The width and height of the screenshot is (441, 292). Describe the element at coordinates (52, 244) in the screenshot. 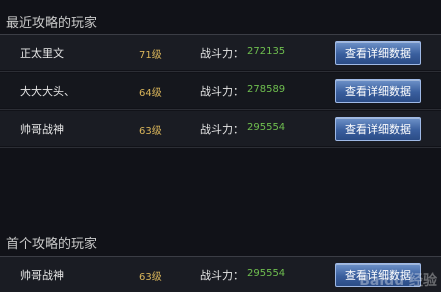

I see `first-players-title: 首个攻略的玩家` at that location.